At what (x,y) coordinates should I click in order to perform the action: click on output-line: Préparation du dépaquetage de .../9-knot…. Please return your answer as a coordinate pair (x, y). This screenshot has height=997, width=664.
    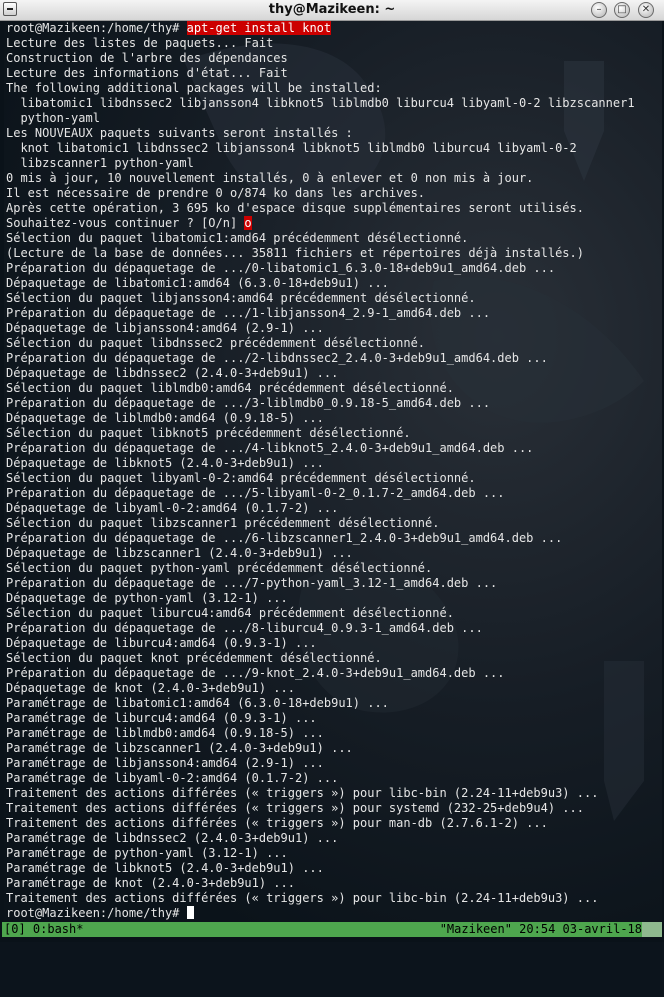
    Looking at the image, I should click on (255, 673).